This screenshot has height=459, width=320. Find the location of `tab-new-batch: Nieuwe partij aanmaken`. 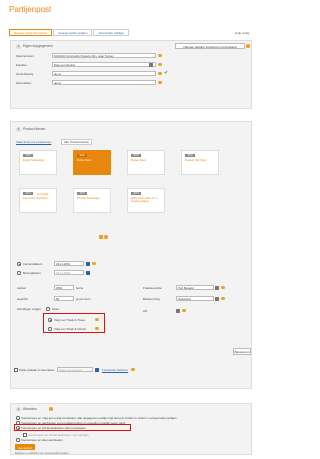

tab-new-batch: Nieuwe partij aanmaken is located at coordinates (31, 32).